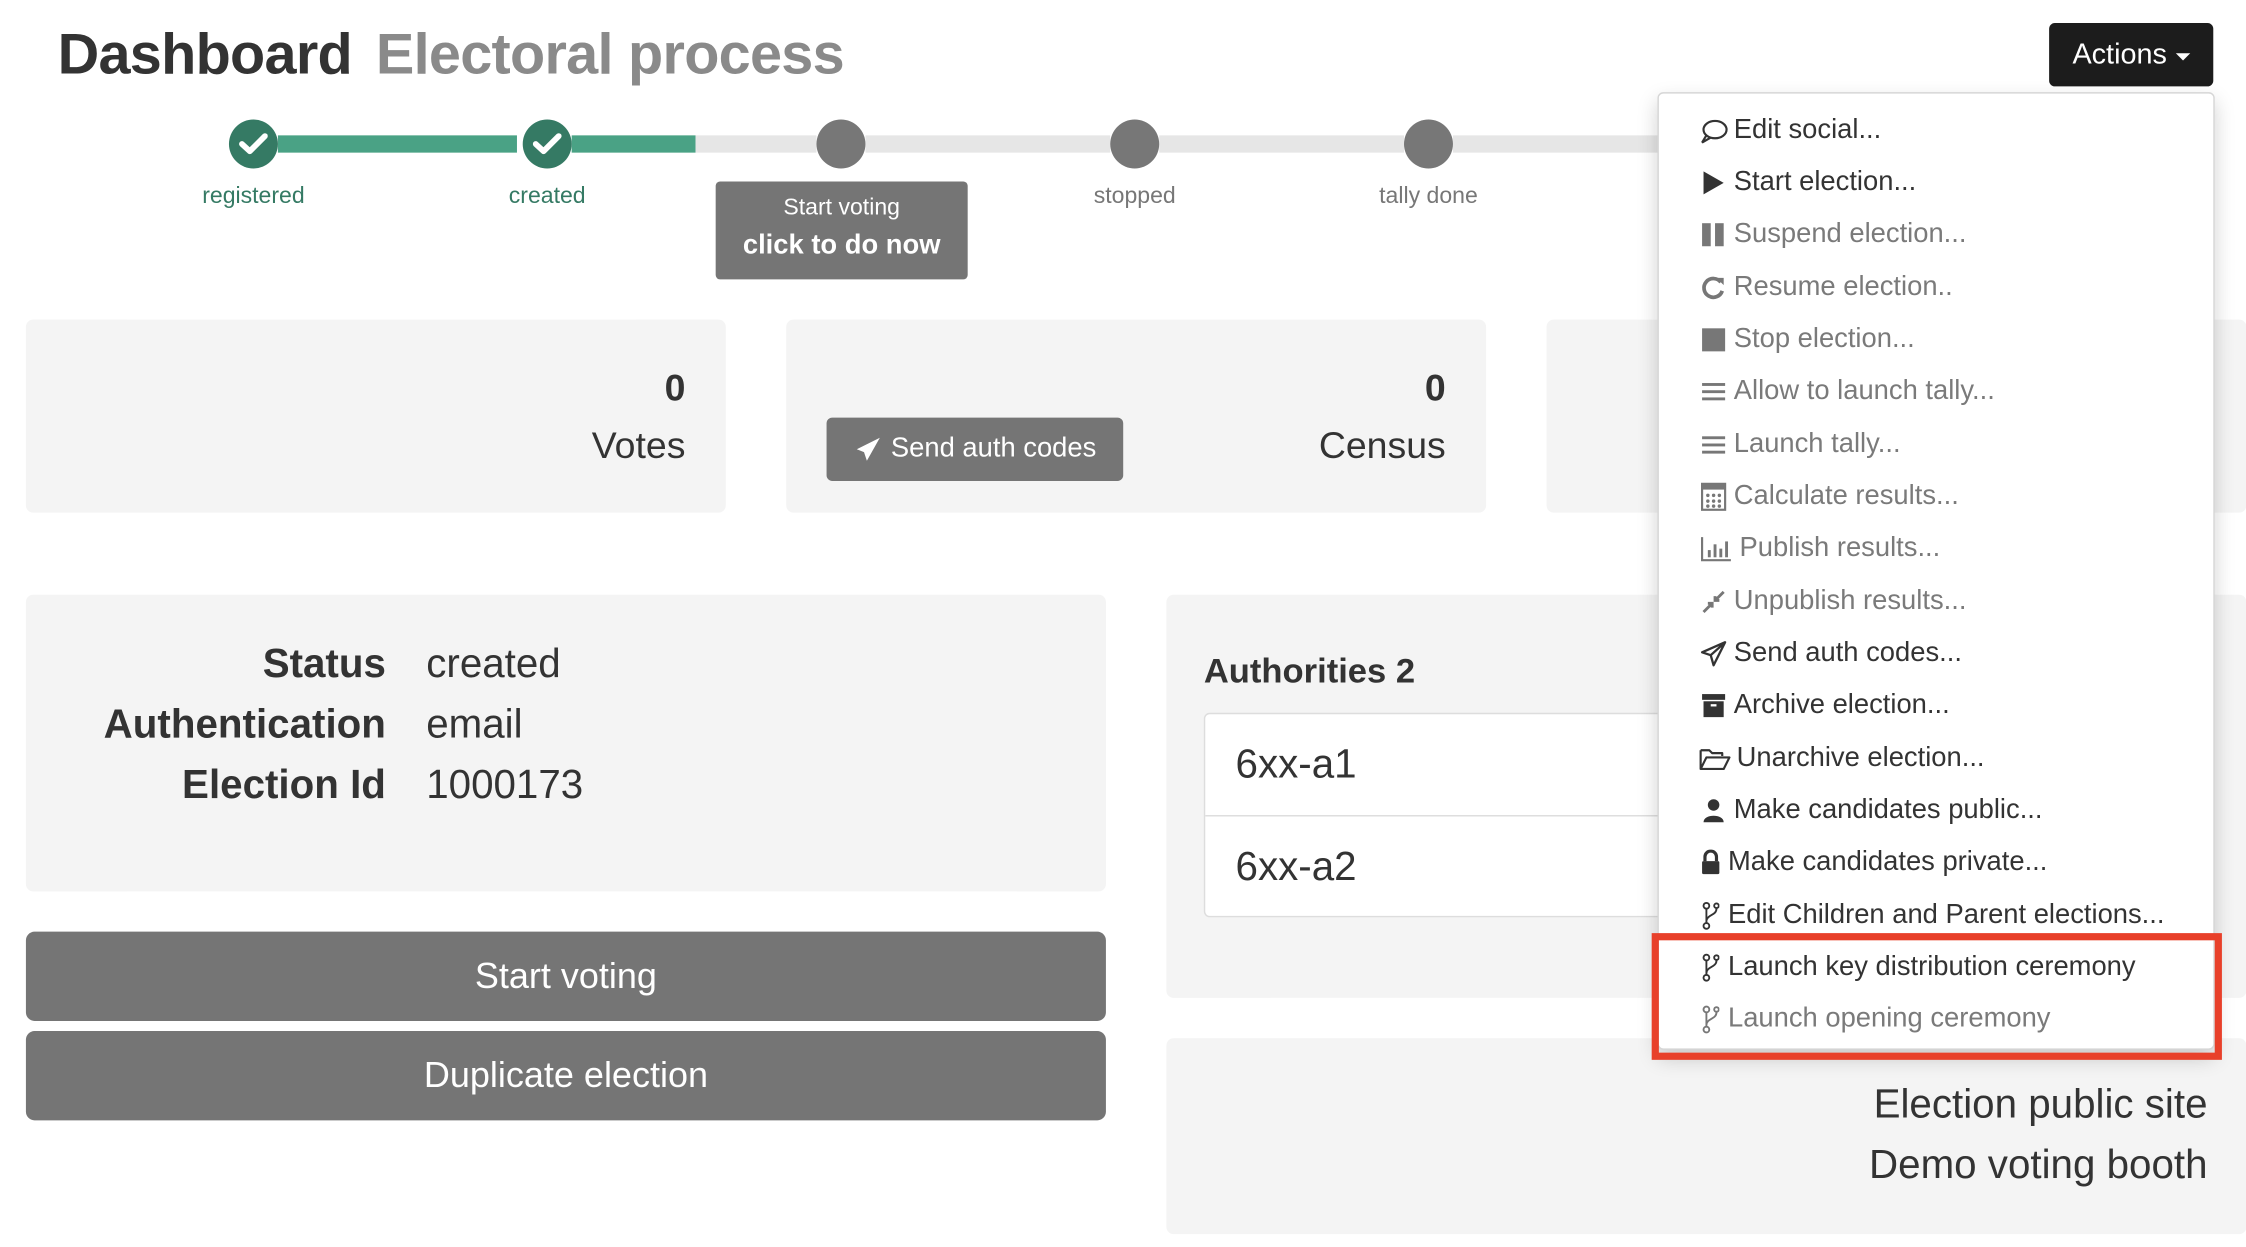 This screenshot has width=2246, height=1247. Describe the element at coordinates (1134, 196) in the screenshot. I see `step-label-stopped: stopped` at that location.